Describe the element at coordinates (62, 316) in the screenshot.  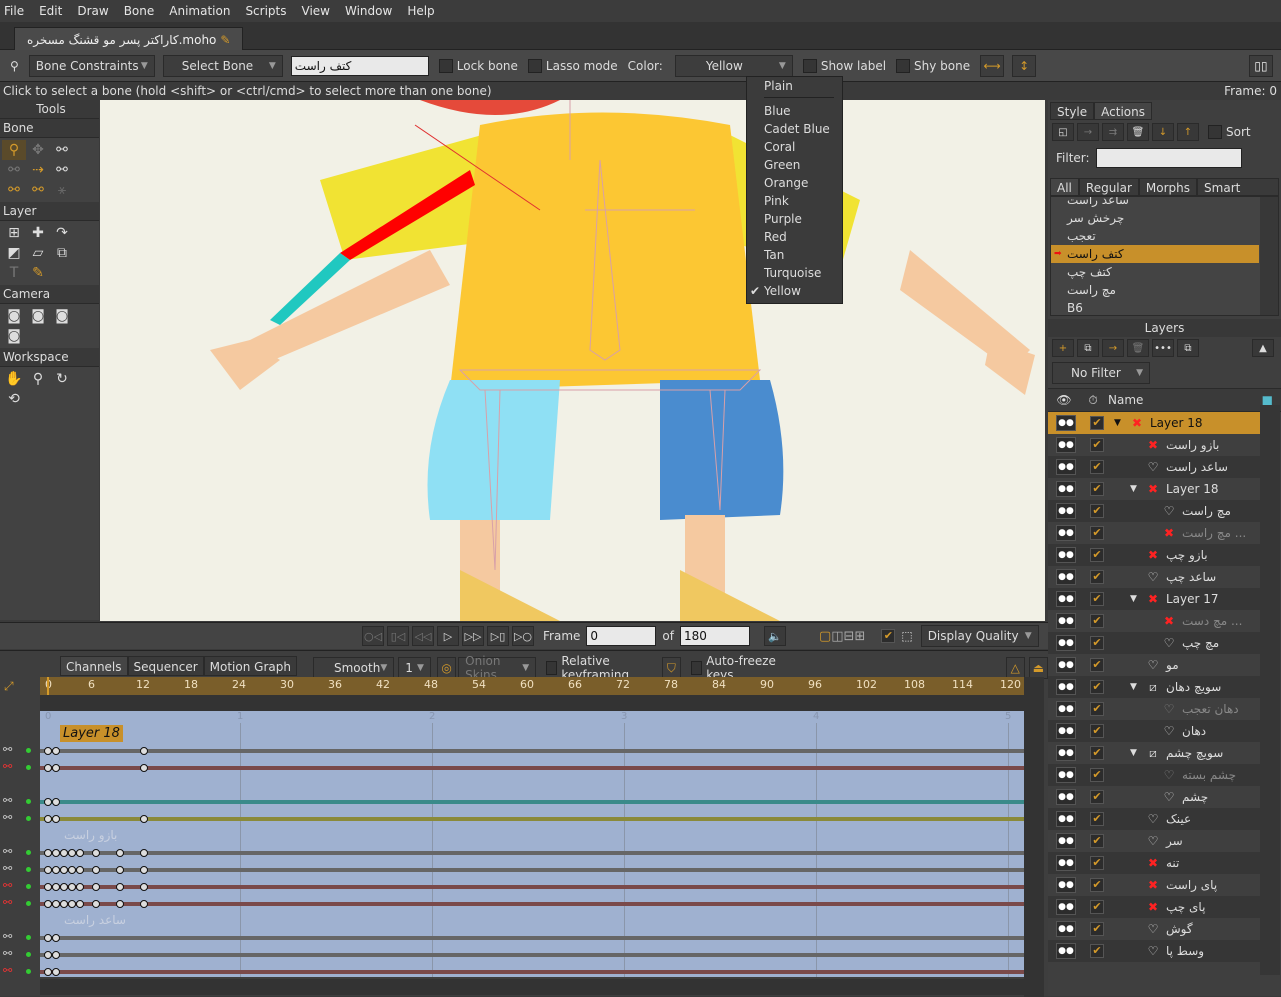
I see `camera-pan-icon: ◙` at that location.